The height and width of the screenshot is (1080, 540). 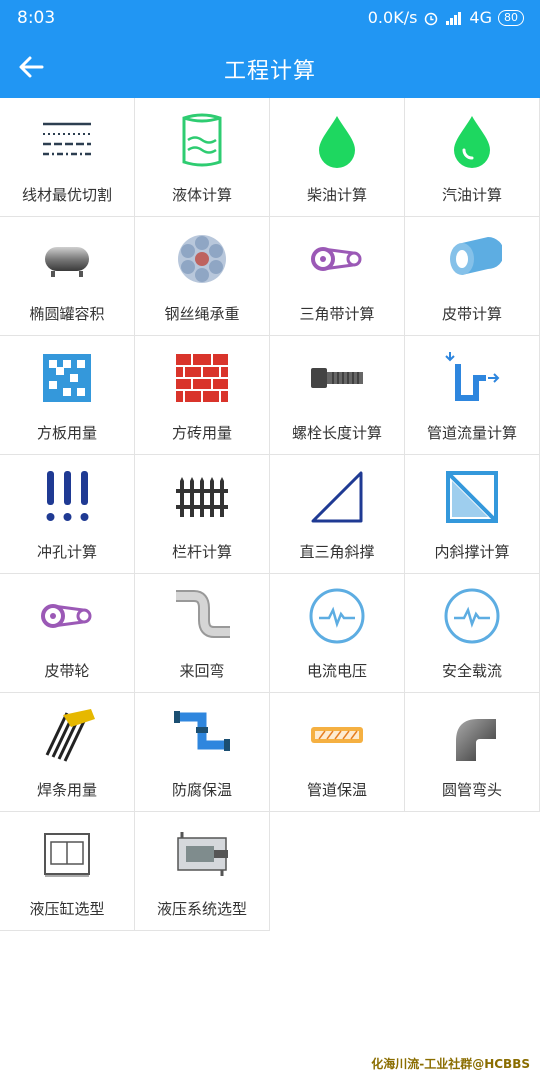 I want to click on bolt-icon, so click(x=337, y=378).